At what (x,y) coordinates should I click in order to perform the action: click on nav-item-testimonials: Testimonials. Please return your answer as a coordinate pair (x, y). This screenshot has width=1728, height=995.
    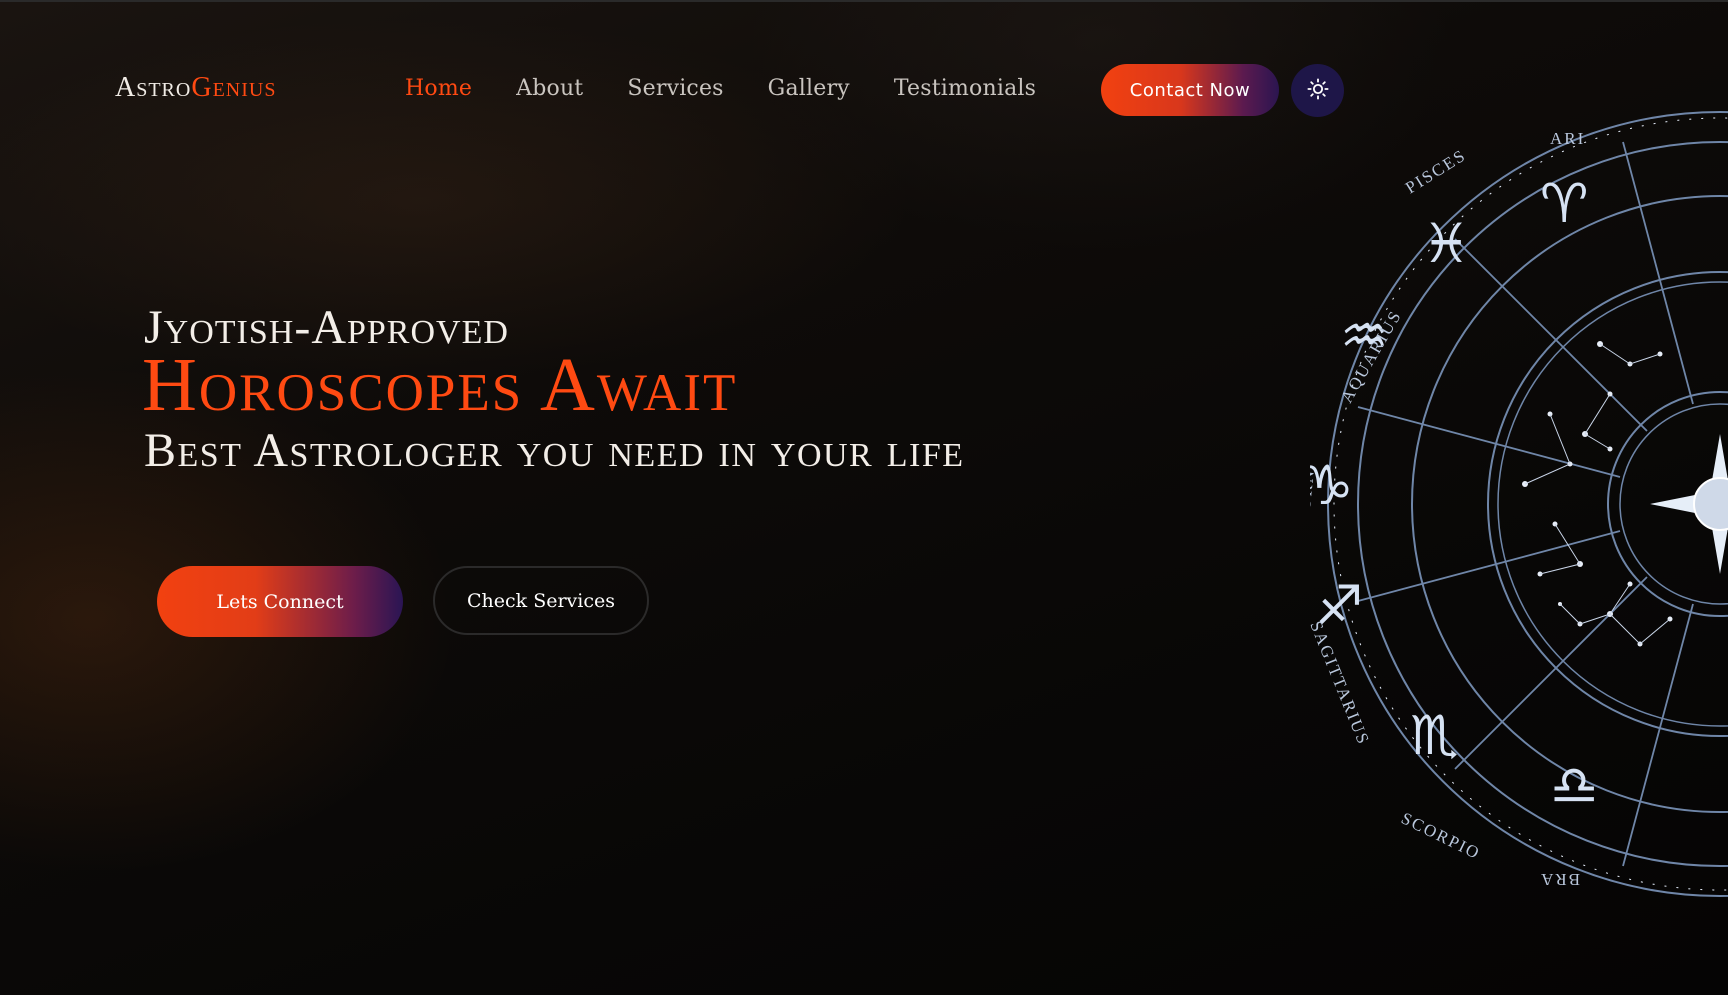
    Looking at the image, I should click on (965, 88).